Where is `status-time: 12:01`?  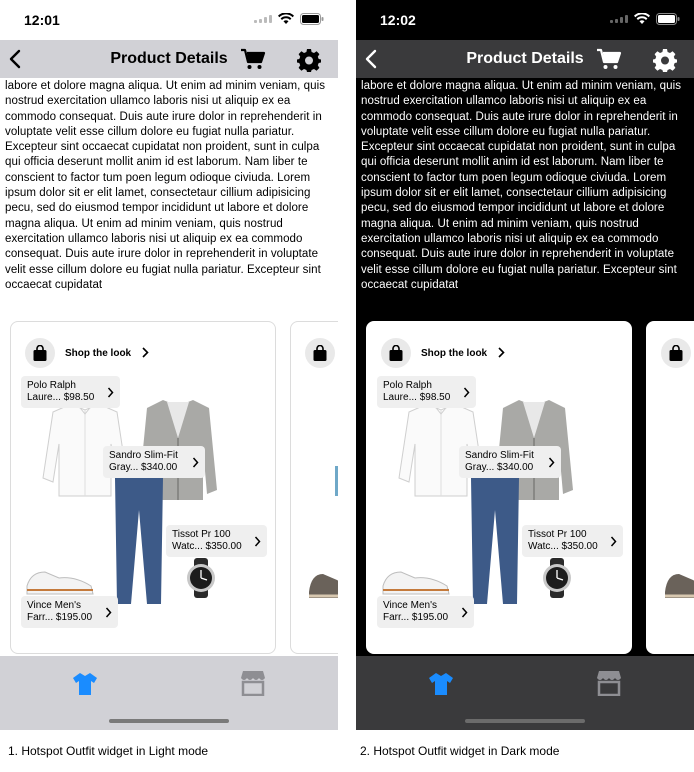 status-time: 12:01 is located at coordinates (42, 20).